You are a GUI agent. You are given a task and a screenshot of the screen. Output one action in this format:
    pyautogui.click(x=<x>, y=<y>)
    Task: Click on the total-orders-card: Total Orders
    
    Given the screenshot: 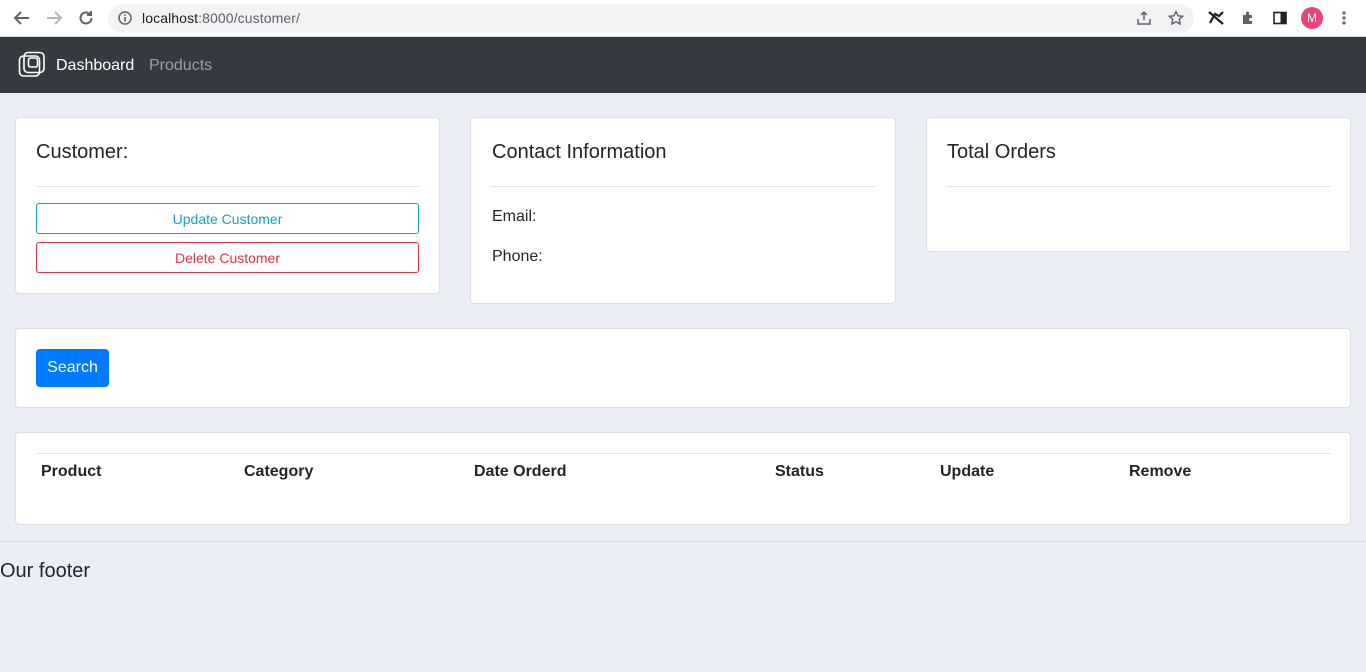 What is the action you would take?
    pyautogui.click(x=1138, y=184)
    